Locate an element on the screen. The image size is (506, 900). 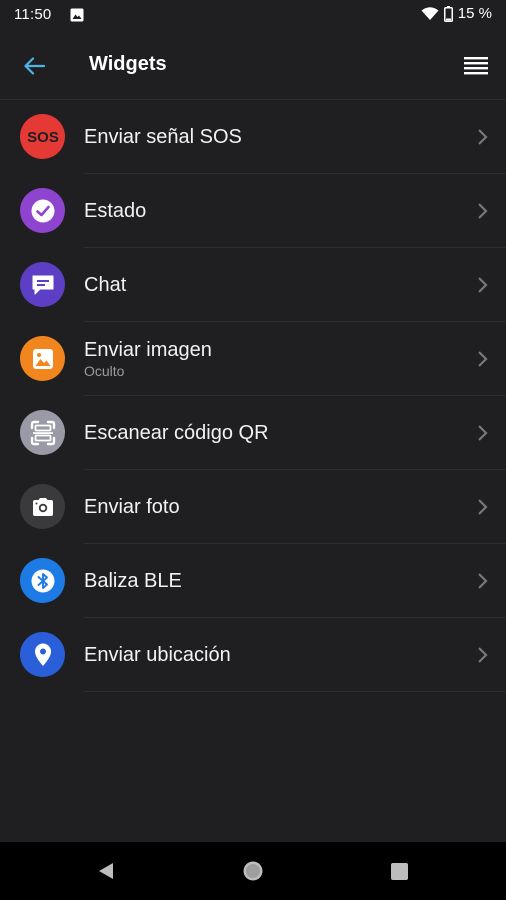
widget-label: Estado is located at coordinates (115, 211).